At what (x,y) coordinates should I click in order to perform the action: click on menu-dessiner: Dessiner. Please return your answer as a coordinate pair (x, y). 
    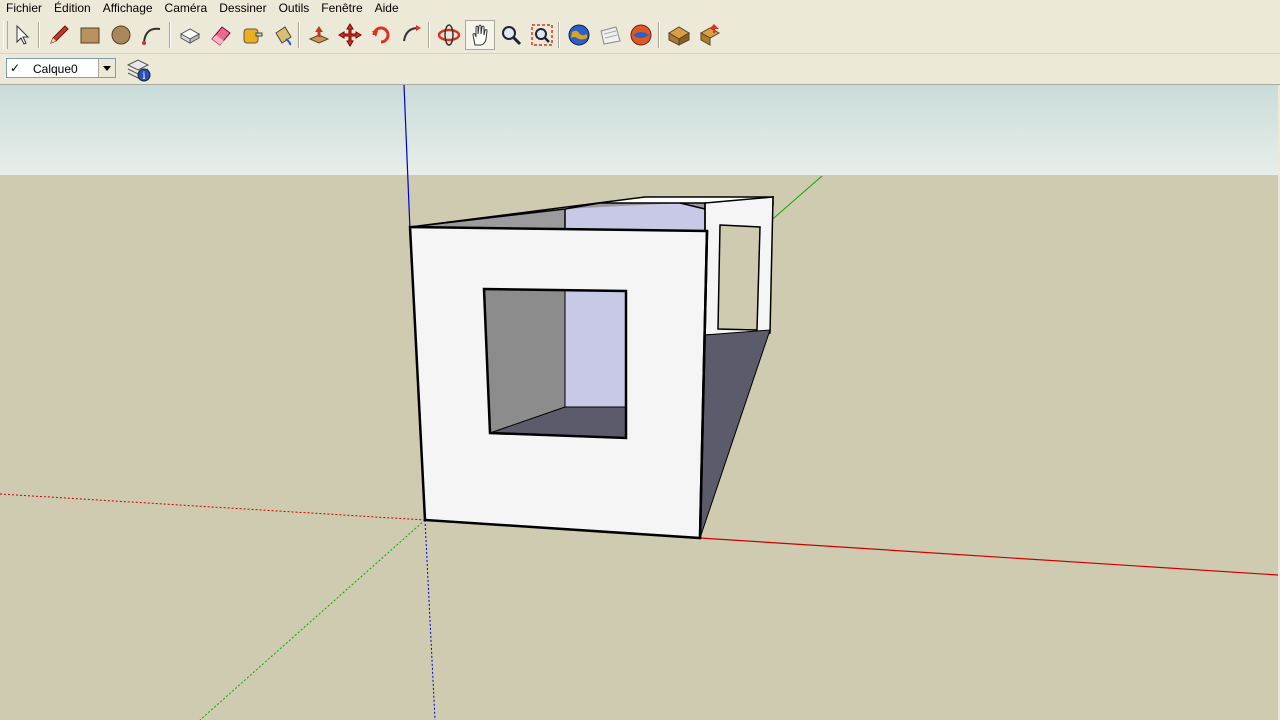
    Looking at the image, I should click on (242, 8).